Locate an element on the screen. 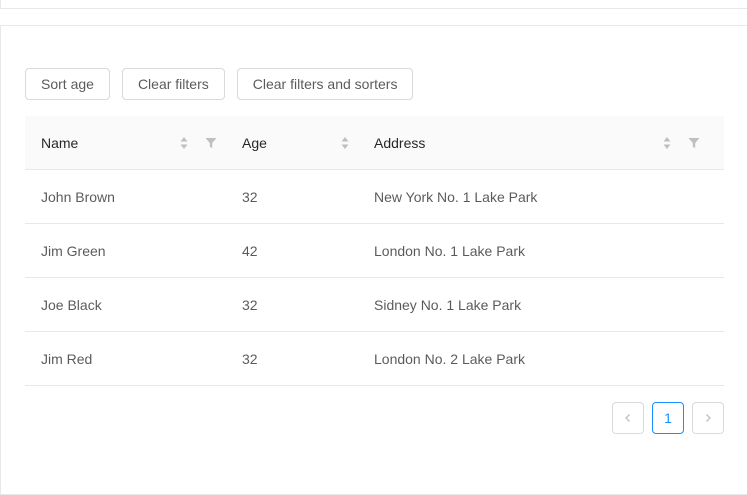 The width and height of the screenshot is (747, 495). next-page-button is located at coordinates (708, 418).